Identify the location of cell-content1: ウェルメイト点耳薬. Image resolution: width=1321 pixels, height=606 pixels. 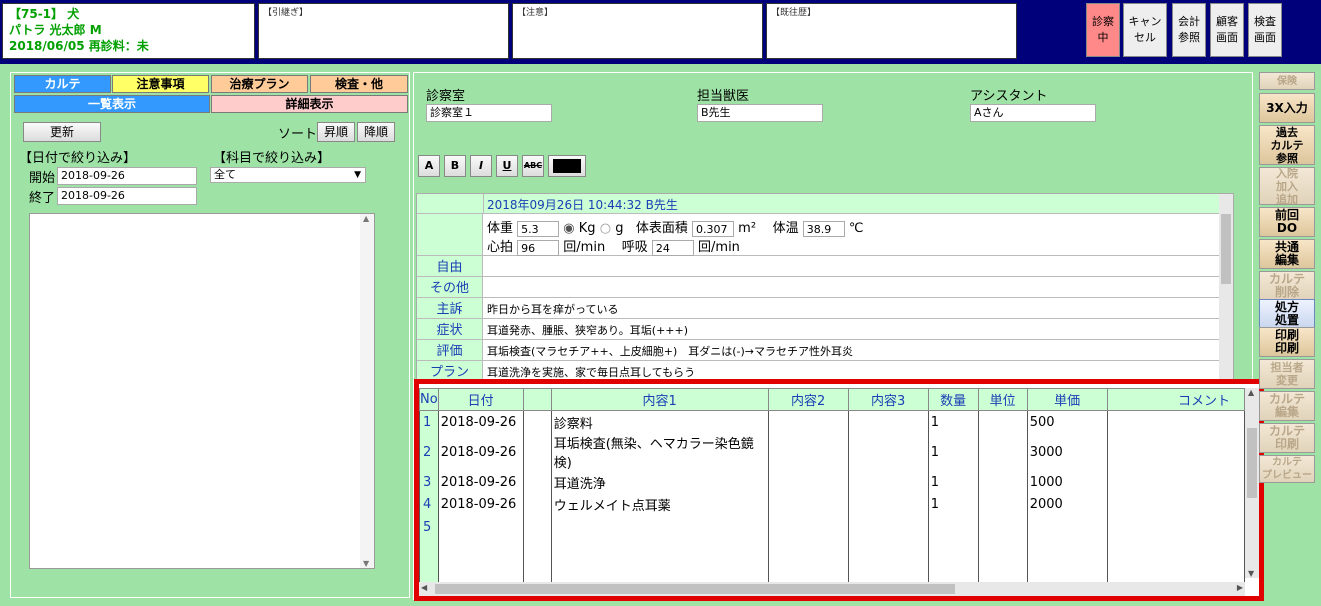
(659, 504).